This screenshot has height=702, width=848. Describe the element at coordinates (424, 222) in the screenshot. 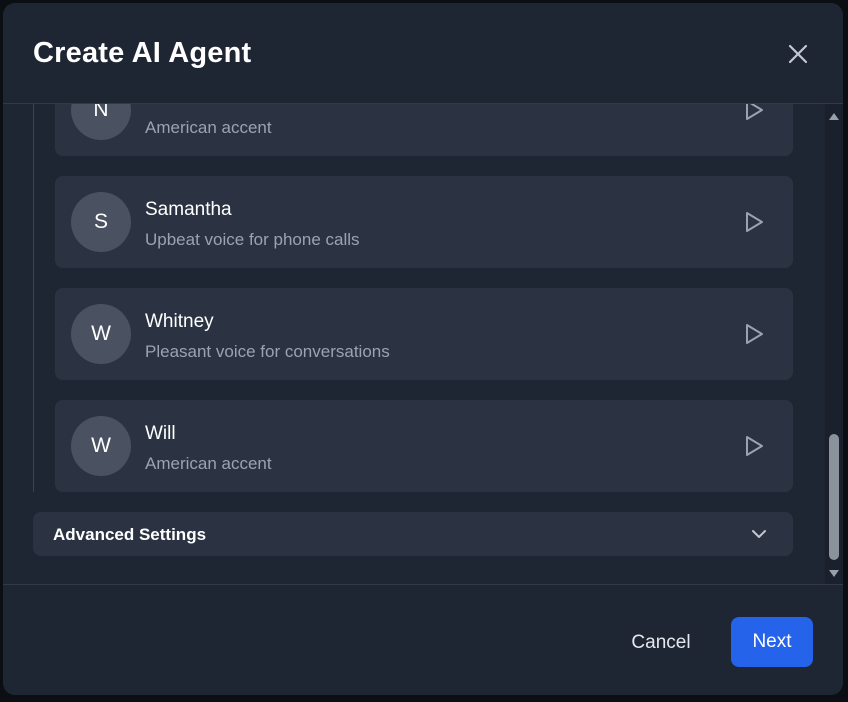

I see `voice-card: S Samantha Upbeat voice for phone calls` at that location.